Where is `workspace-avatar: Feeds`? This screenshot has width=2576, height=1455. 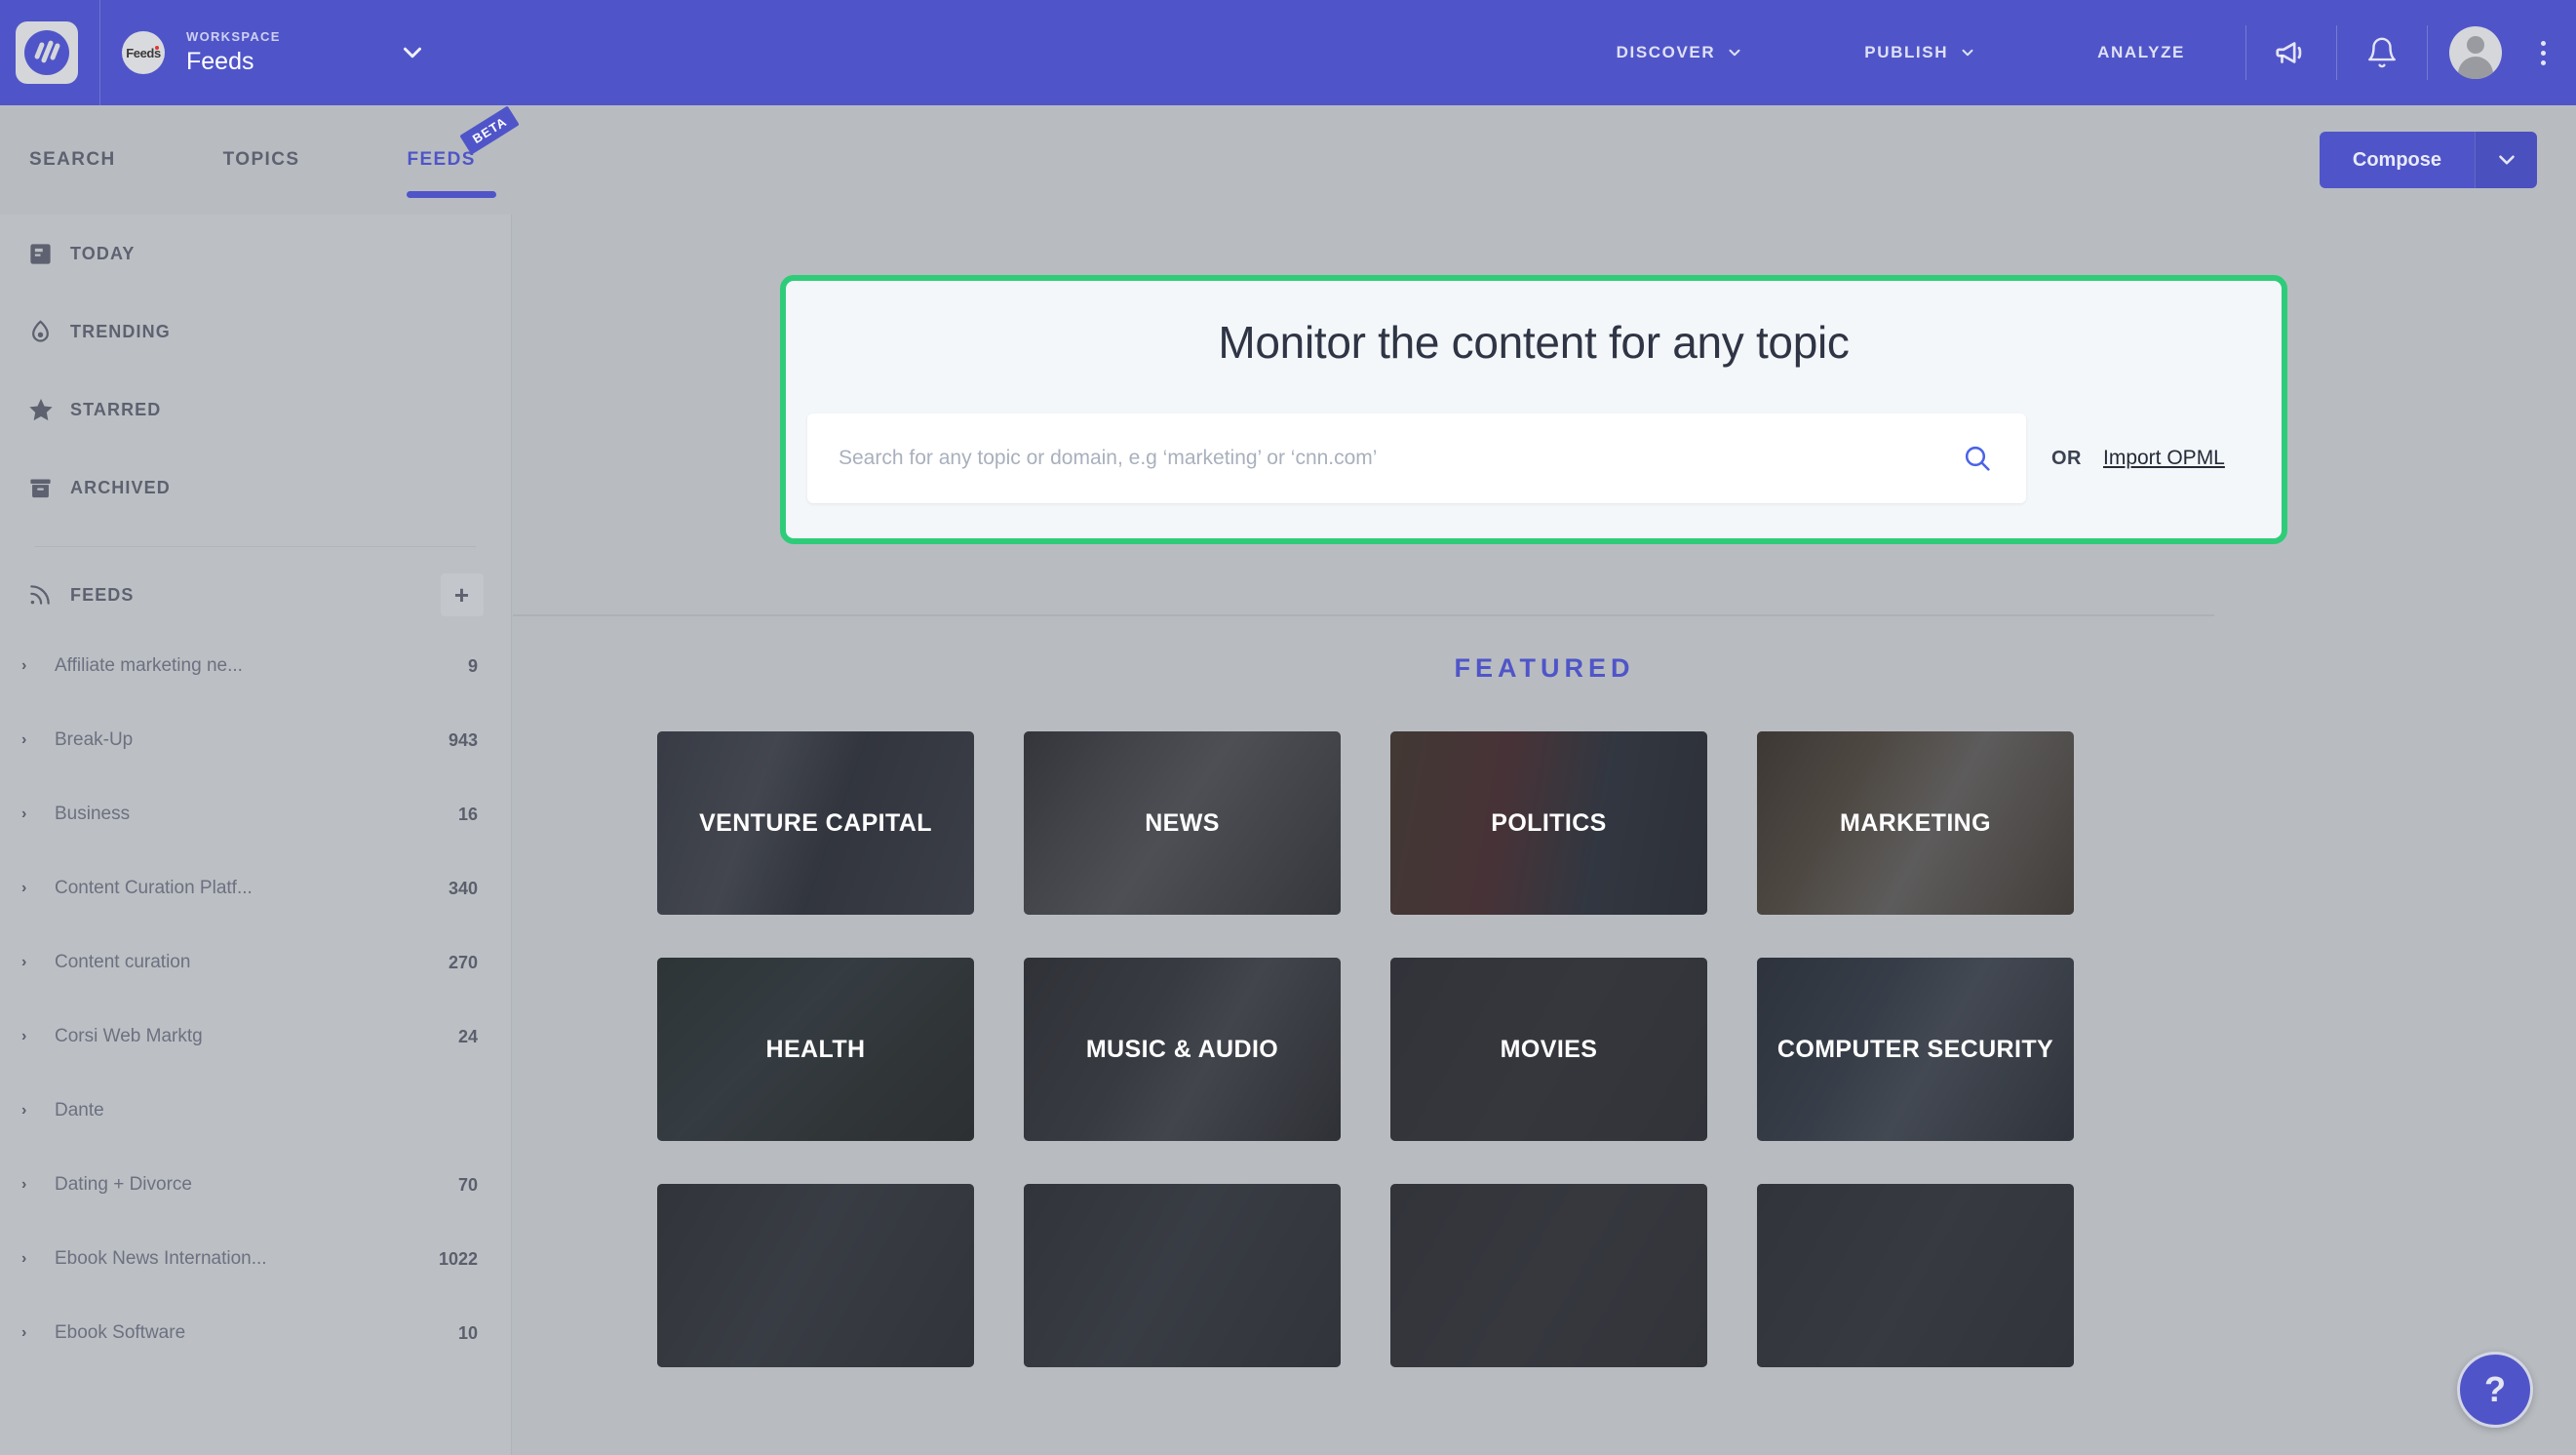 workspace-avatar: Feeds is located at coordinates (143, 52).